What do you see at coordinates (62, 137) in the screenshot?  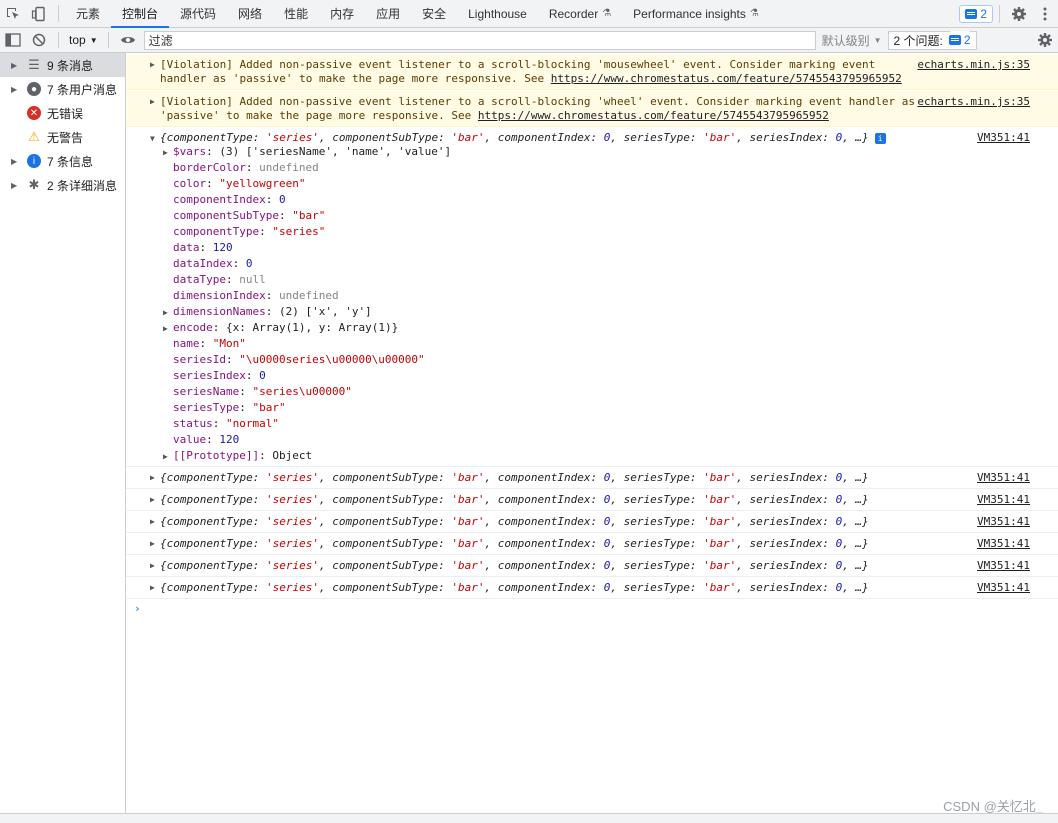 I see `sidebar-item-3: ⚠ 无警告` at bounding box center [62, 137].